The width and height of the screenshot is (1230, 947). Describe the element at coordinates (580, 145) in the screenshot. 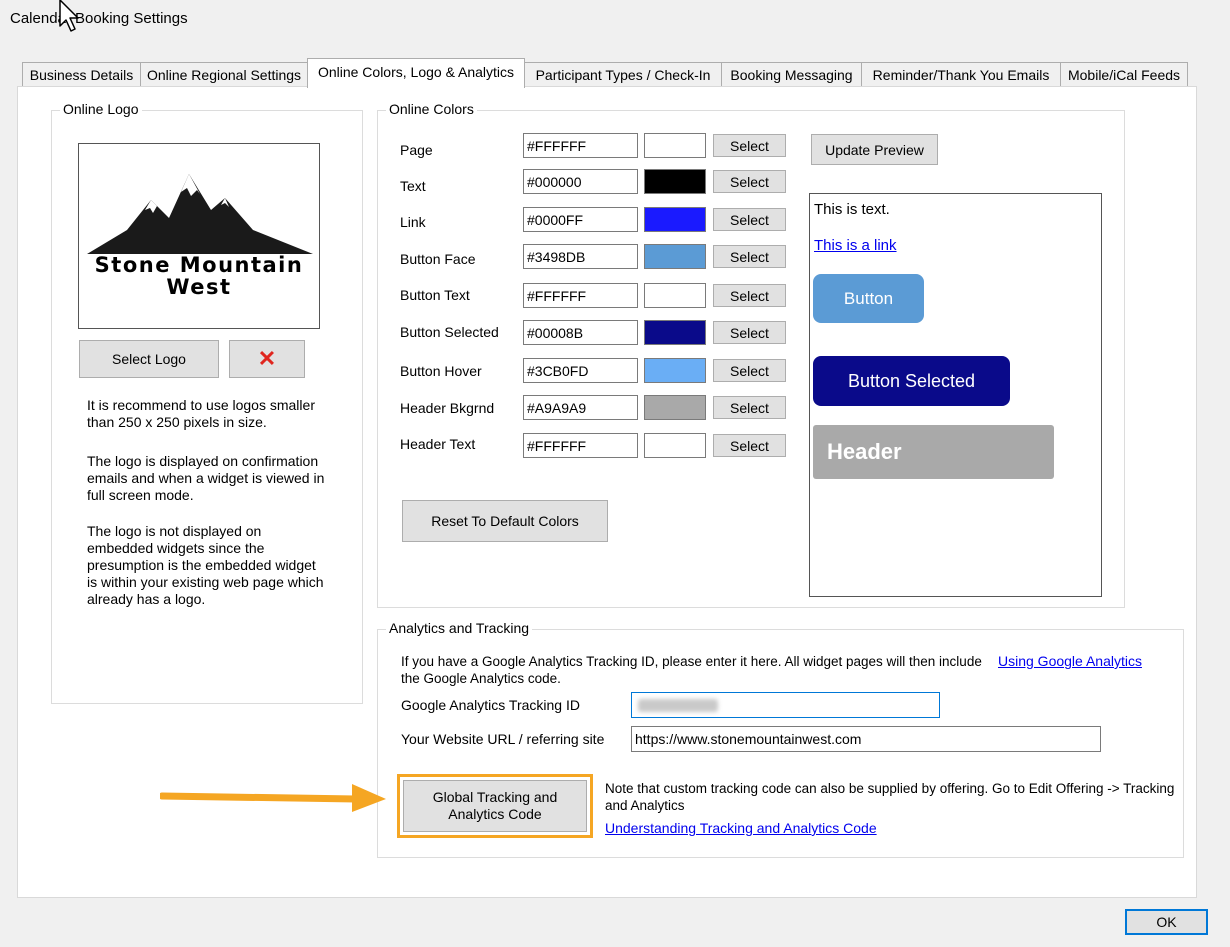

I see `color-input-page` at that location.